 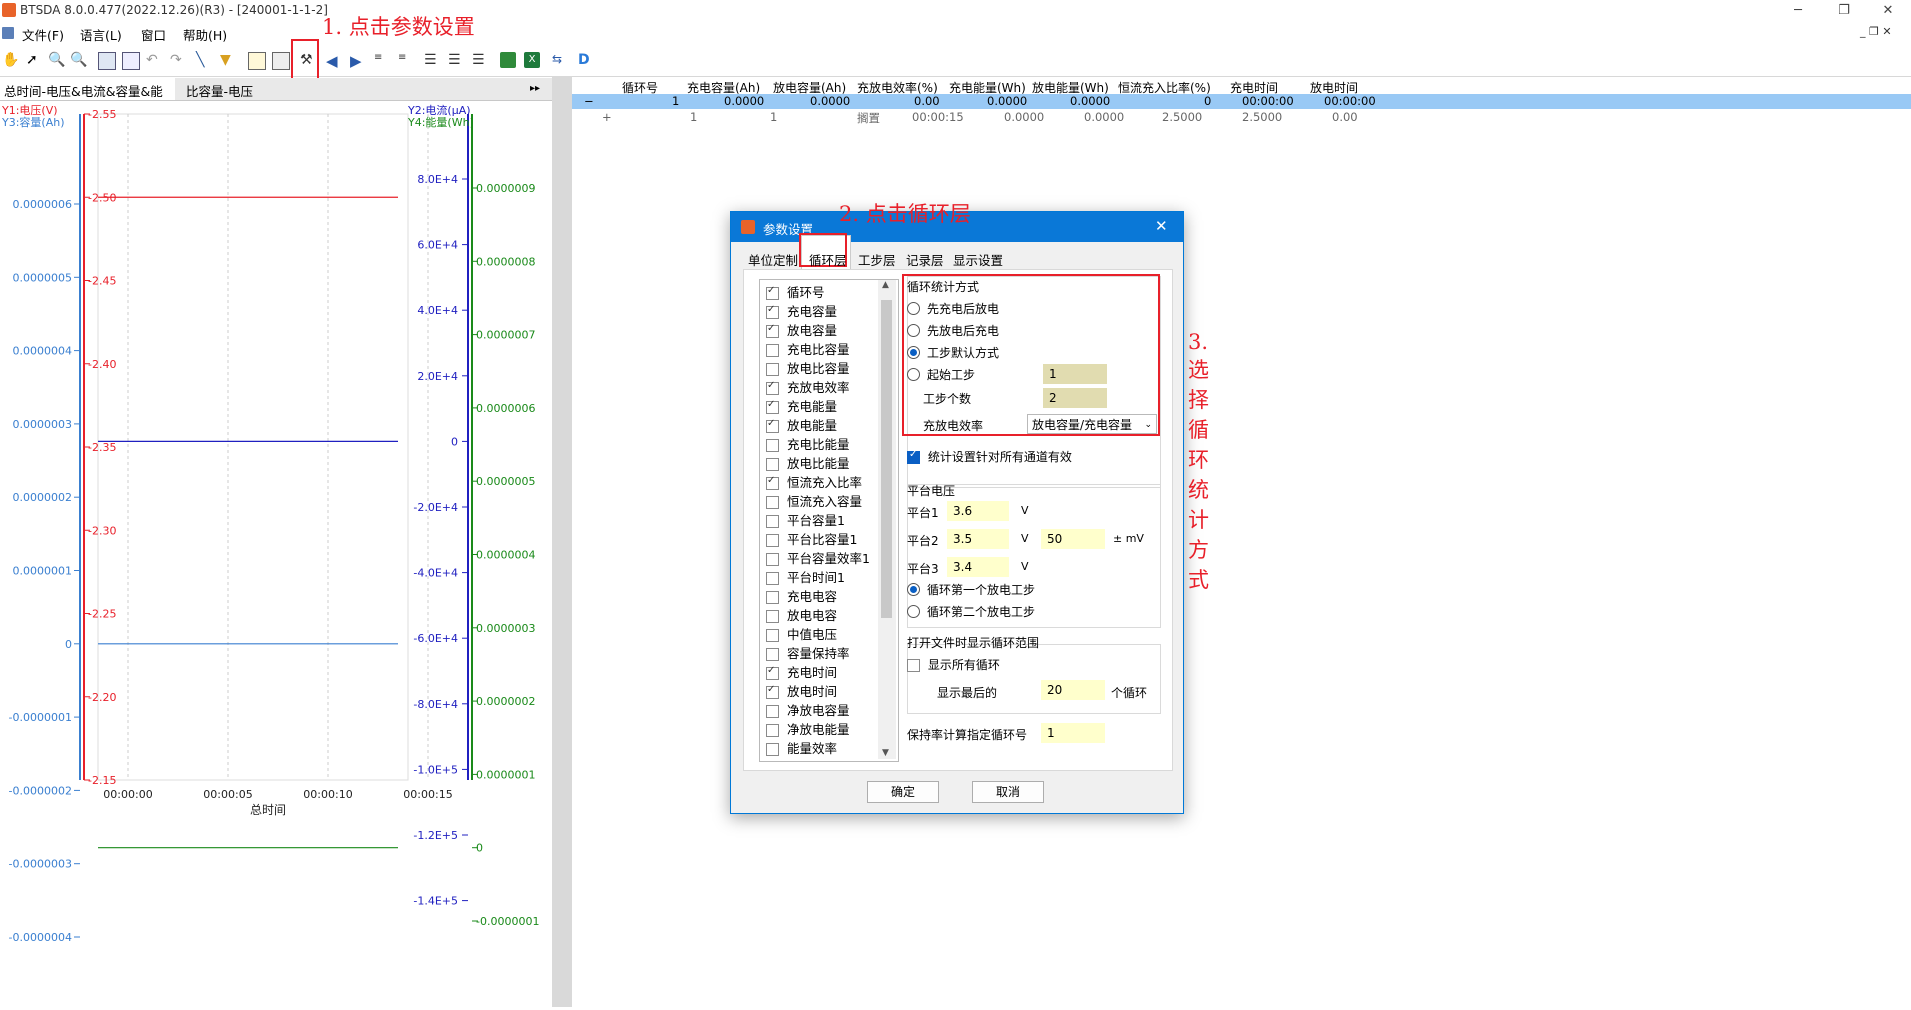 What do you see at coordinates (1075, 374) in the screenshot?
I see `start-step-field: 1` at bounding box center [1075, 374].